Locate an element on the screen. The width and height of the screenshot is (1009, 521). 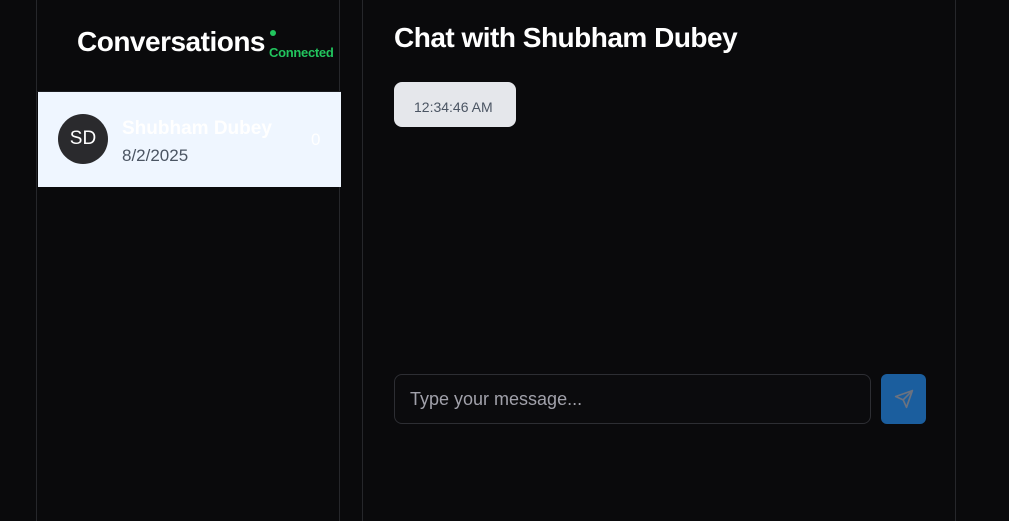
connection-status-text: Connected is located at coordinates (301, 52).